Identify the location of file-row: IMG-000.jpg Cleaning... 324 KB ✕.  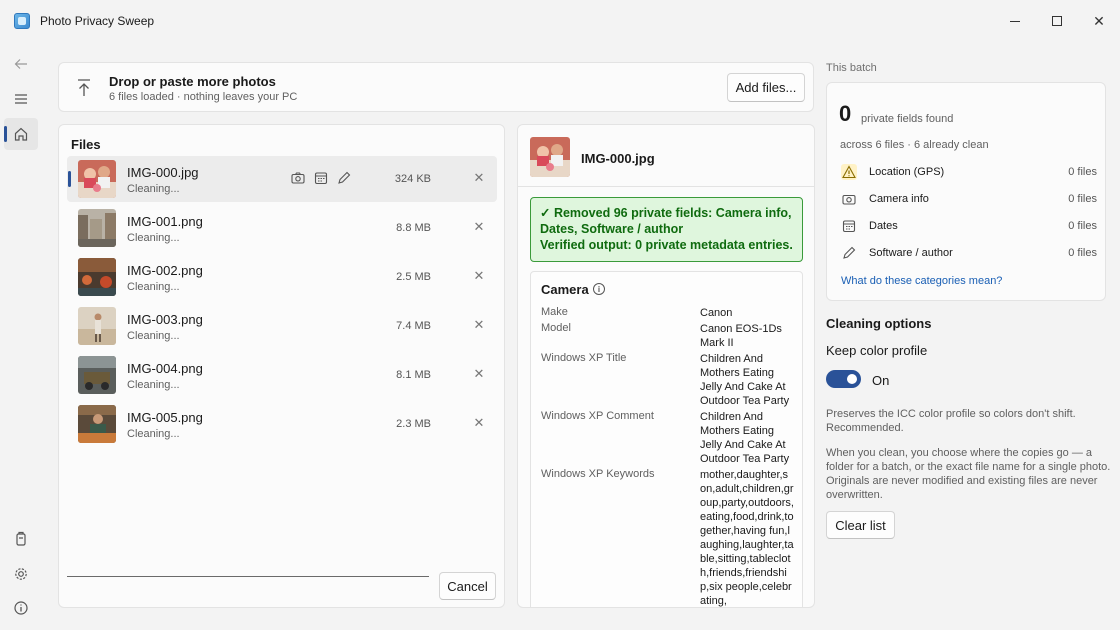
(282, 179).